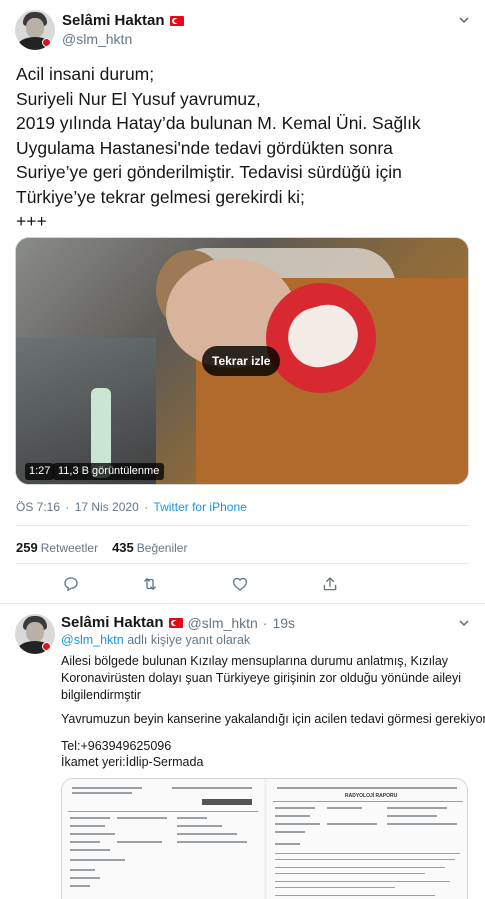  I want to click on reply-icon, so click(72, 585).